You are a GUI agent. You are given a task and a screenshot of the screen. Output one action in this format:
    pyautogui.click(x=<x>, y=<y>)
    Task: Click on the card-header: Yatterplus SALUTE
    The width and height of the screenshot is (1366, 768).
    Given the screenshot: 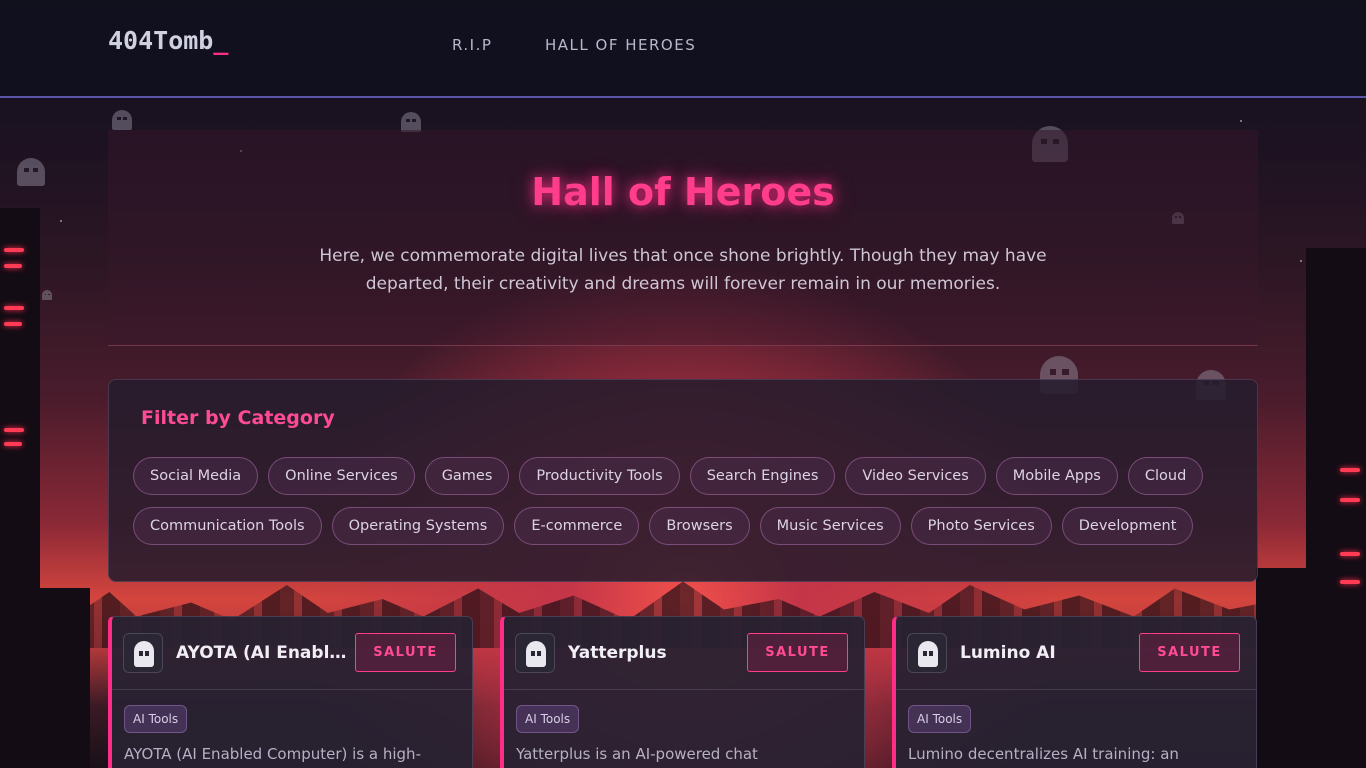 What is the action you would take?
    pyautogui.click(x=684, y=653)
    